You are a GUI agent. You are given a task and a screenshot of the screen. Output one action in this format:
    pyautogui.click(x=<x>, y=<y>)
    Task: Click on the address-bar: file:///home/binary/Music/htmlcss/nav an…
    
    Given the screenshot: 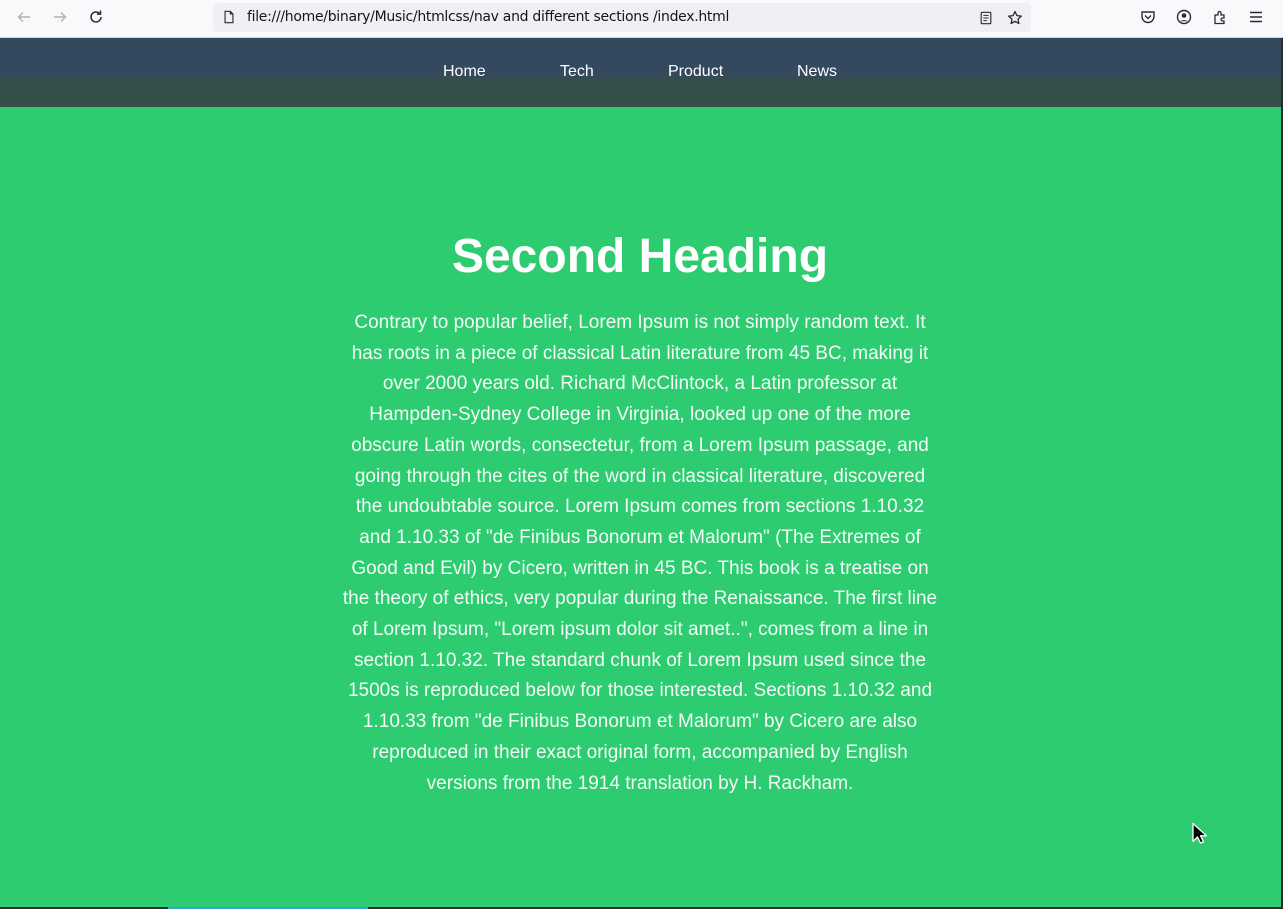 What is the action you would take?
    pyautogui.click(x=622, y=17)
    